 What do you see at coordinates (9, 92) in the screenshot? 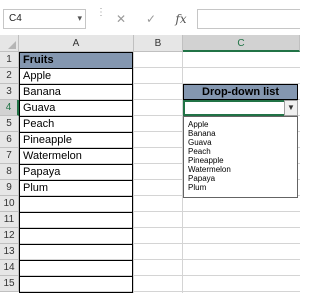
I see `row-header-3: 3` at bounding box center [9, 92].